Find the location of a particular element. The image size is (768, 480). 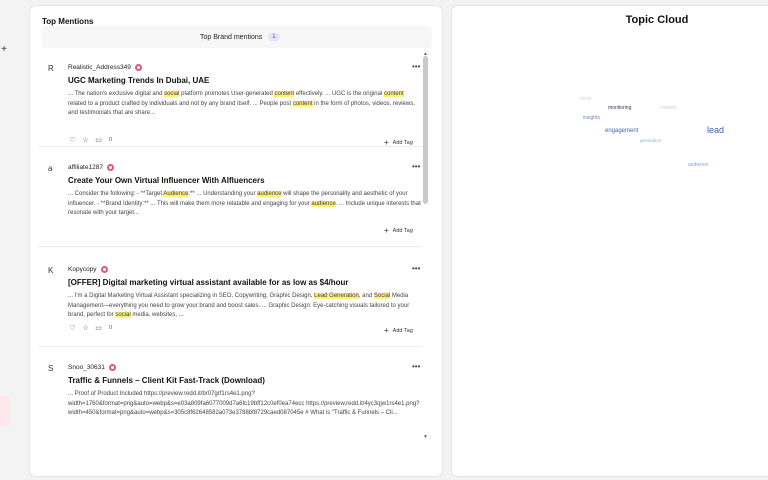

left-rail: + is located at coordinates (12, 240).